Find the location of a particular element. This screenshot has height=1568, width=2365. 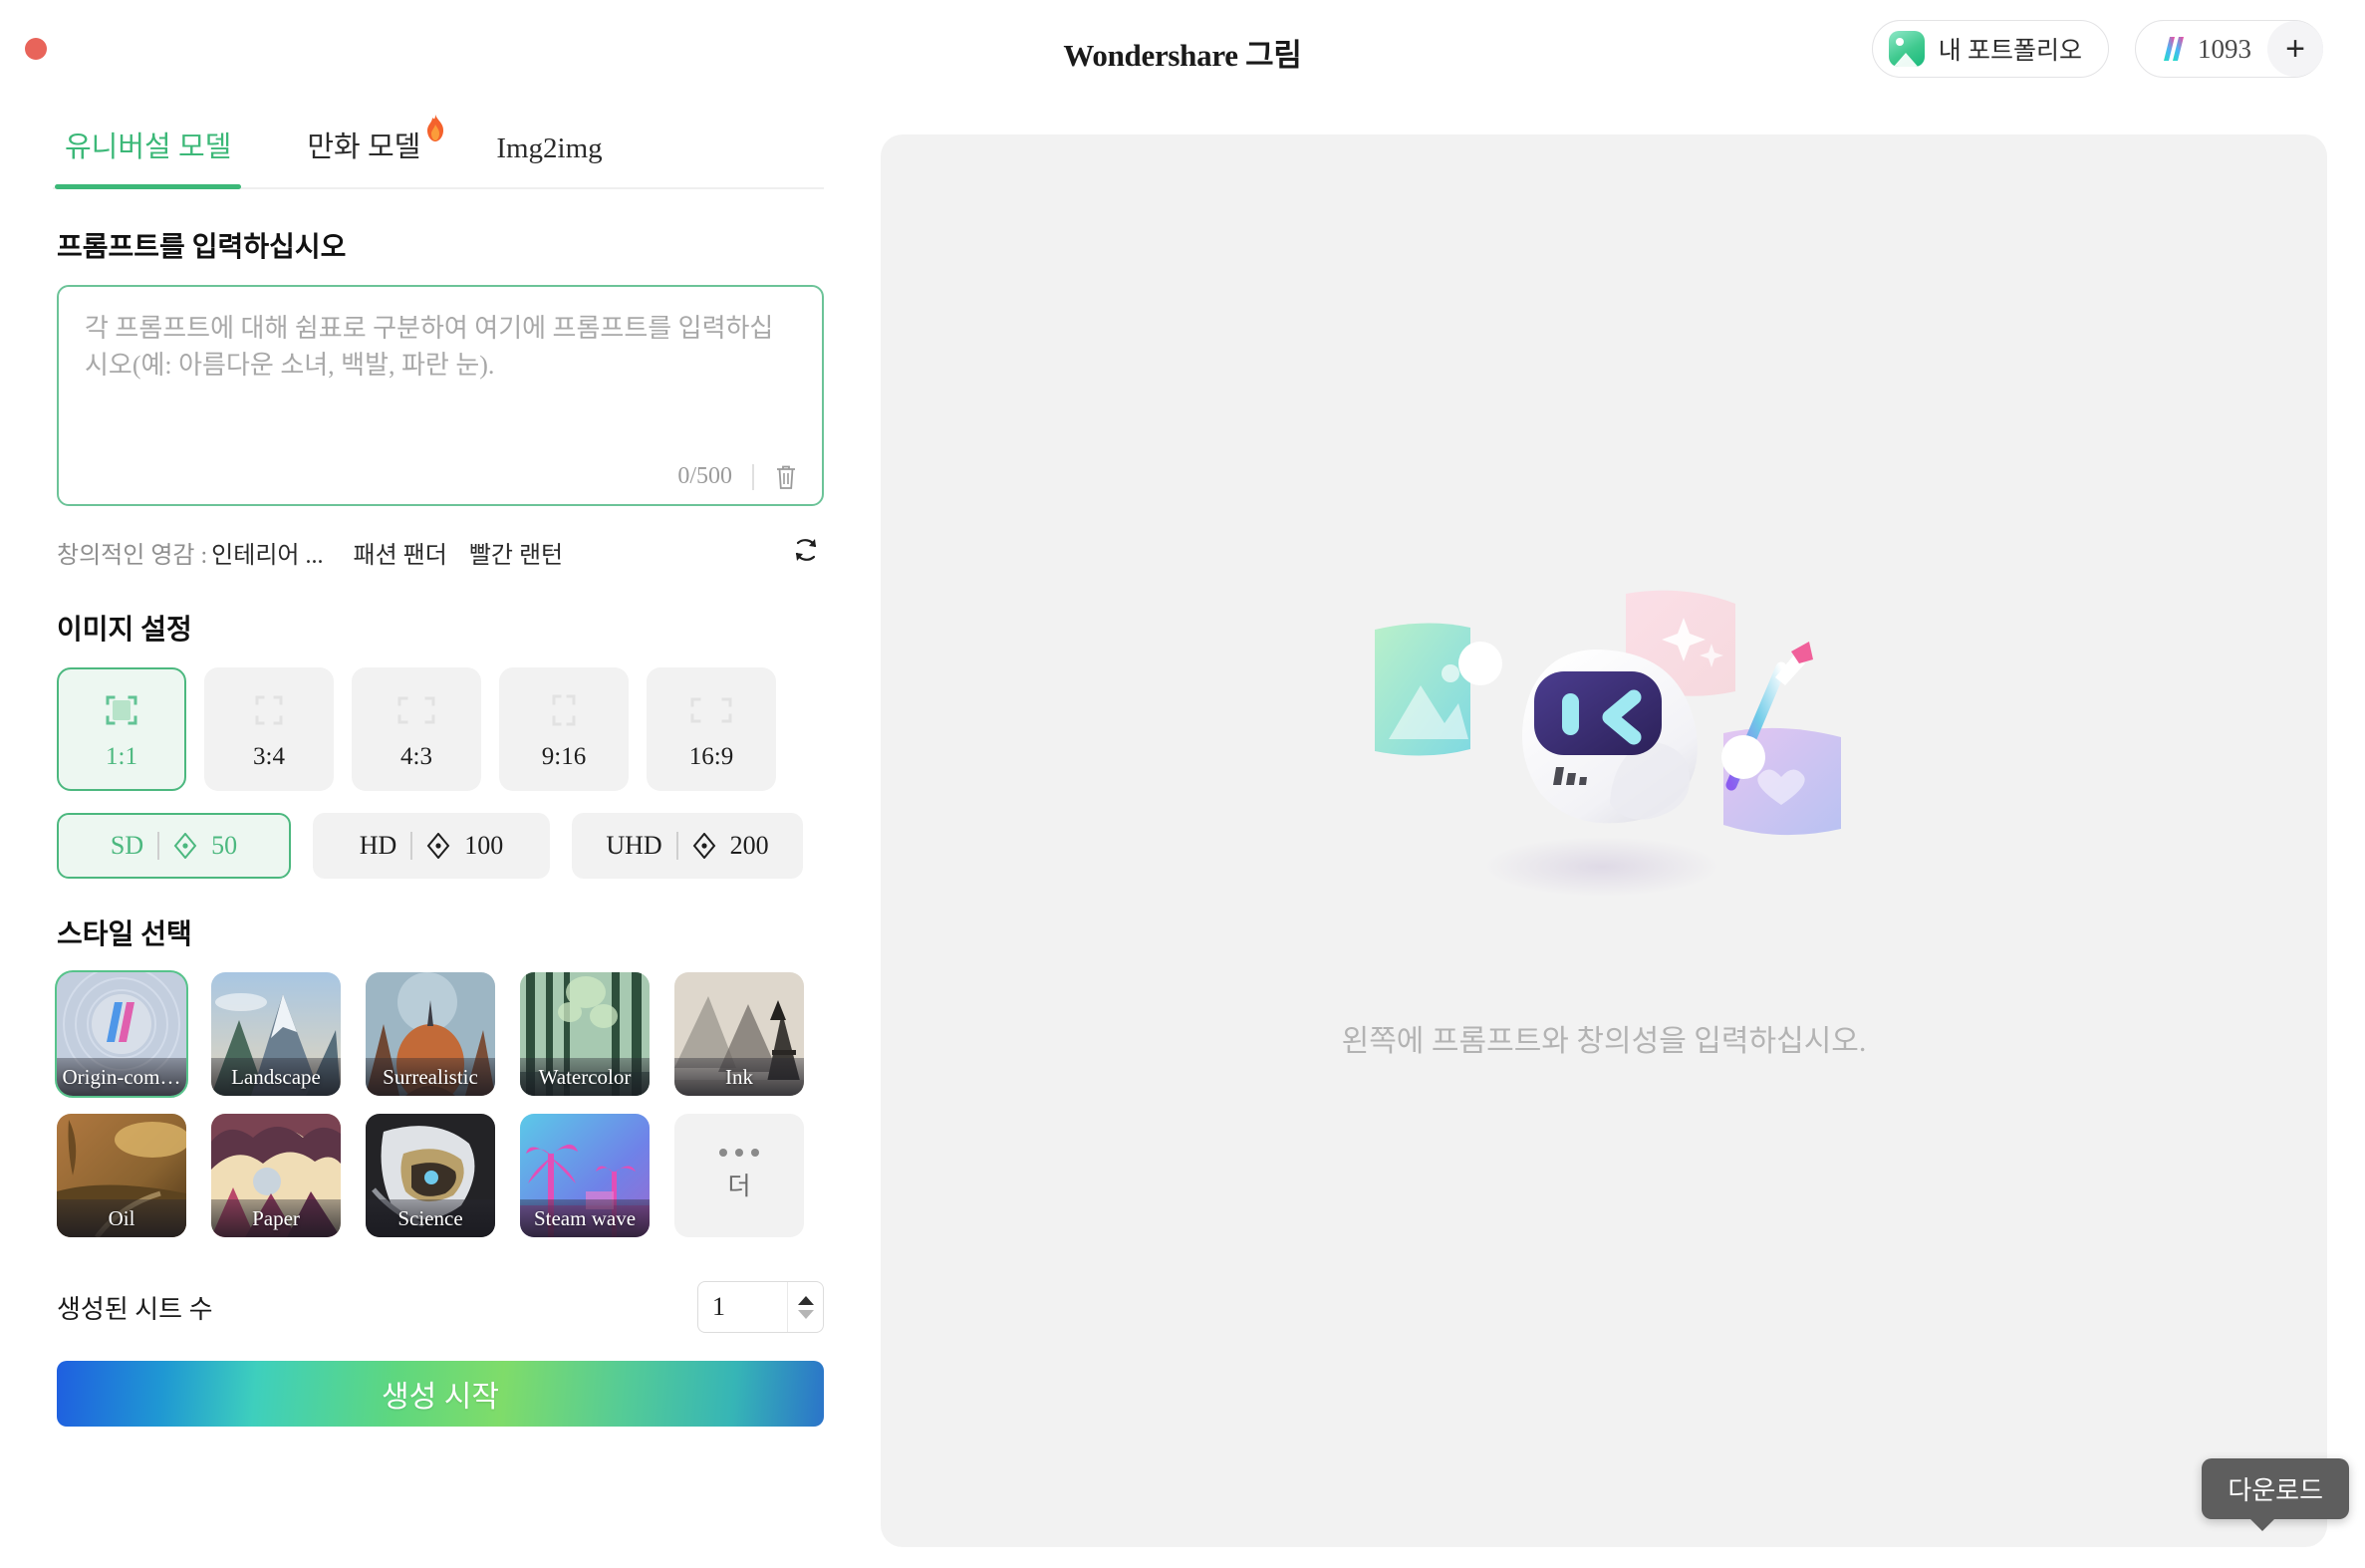

style-card-oil-label: Oil is located at coordinates (122, 1218).